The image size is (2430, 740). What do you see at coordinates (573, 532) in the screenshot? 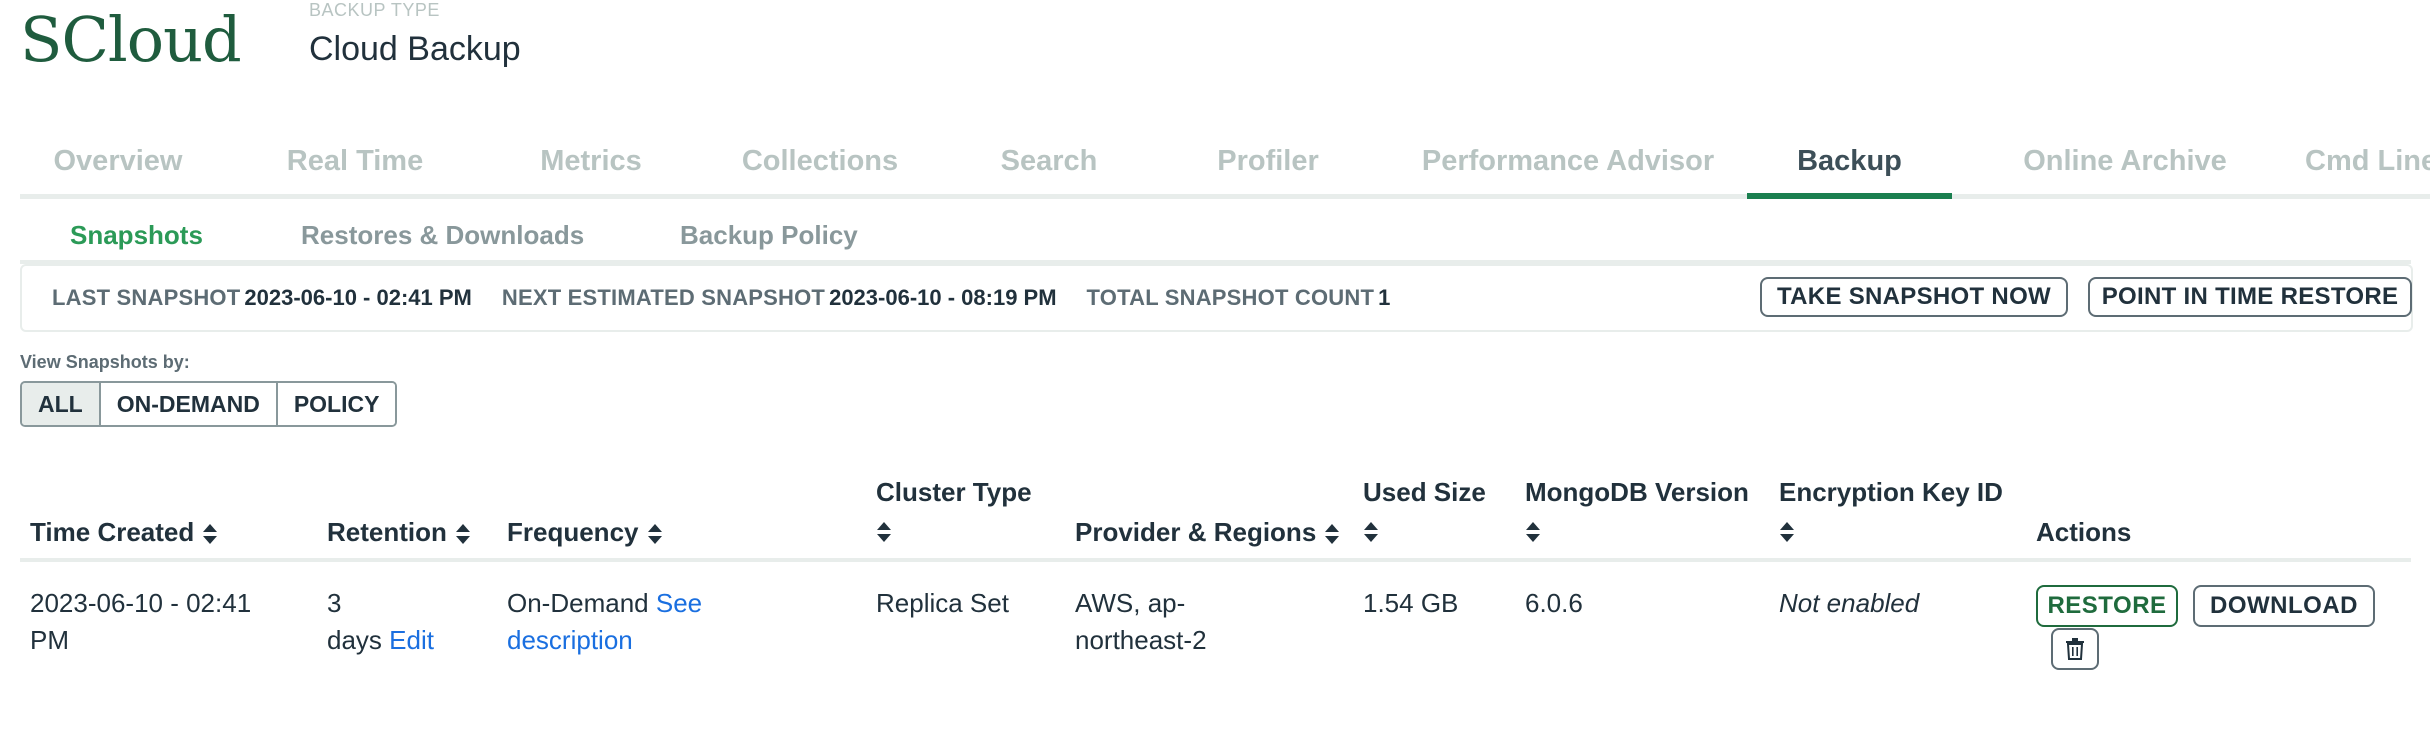
I see `column-header-label: Frequency` at bounding box center [573, 532].